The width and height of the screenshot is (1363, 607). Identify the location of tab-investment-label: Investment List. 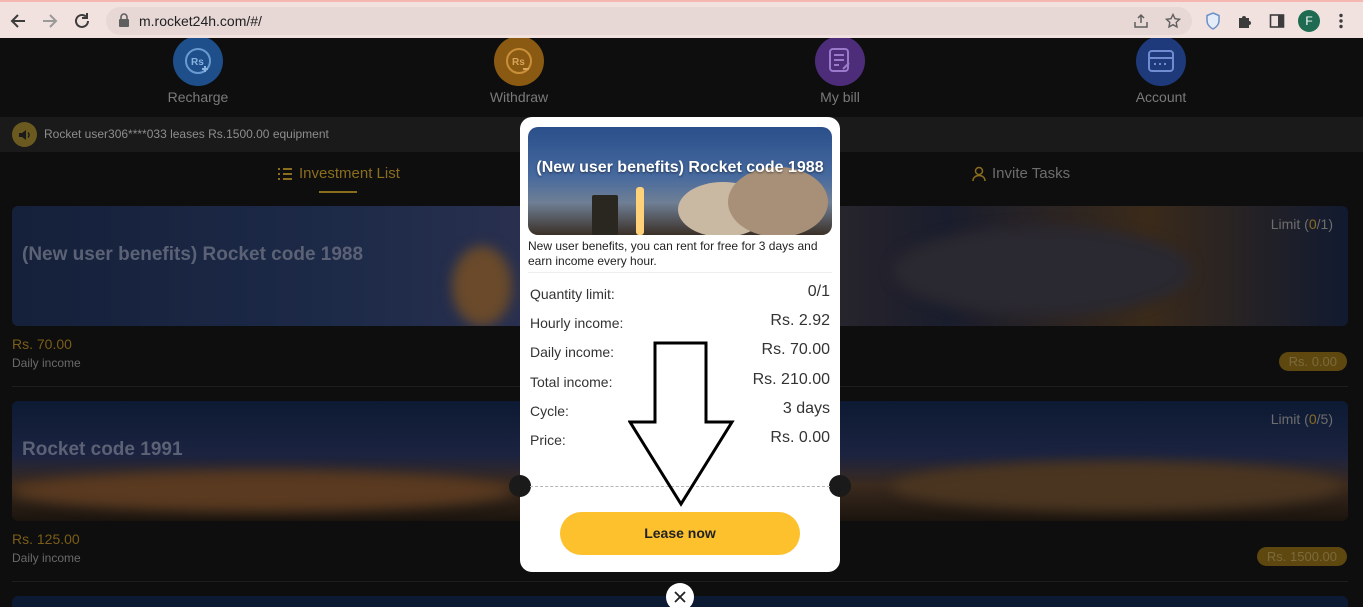
(349, 173).